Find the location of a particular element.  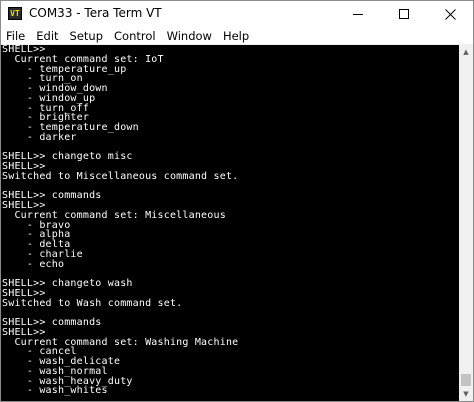

app-icon-text: VT is located at coordinates (15, 13).